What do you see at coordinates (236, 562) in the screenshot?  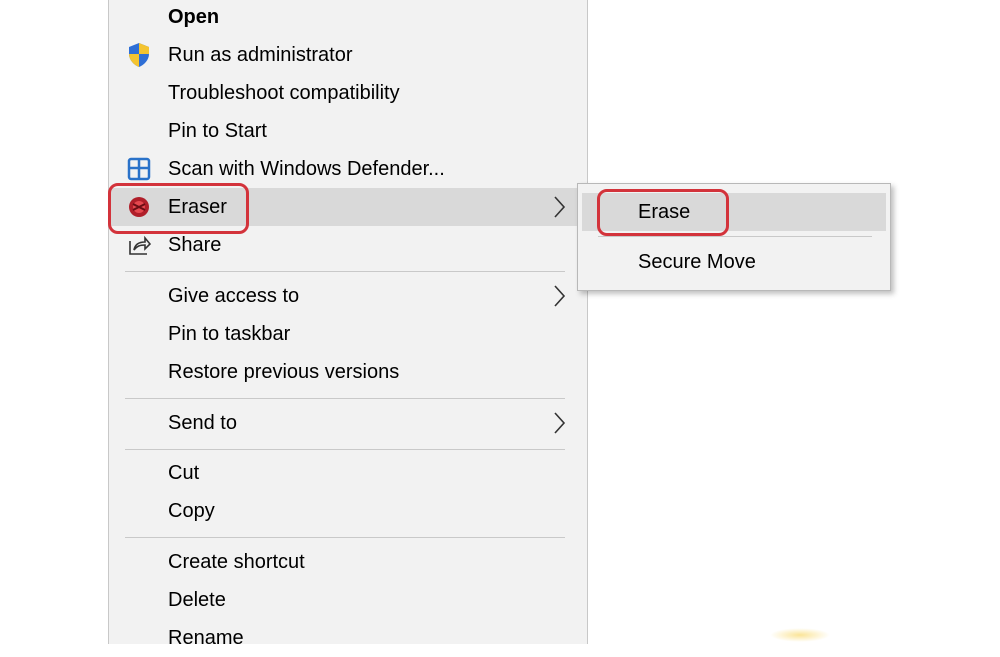 I see `menu-item-label: Create shortcut` at bounding box center [236, 562].